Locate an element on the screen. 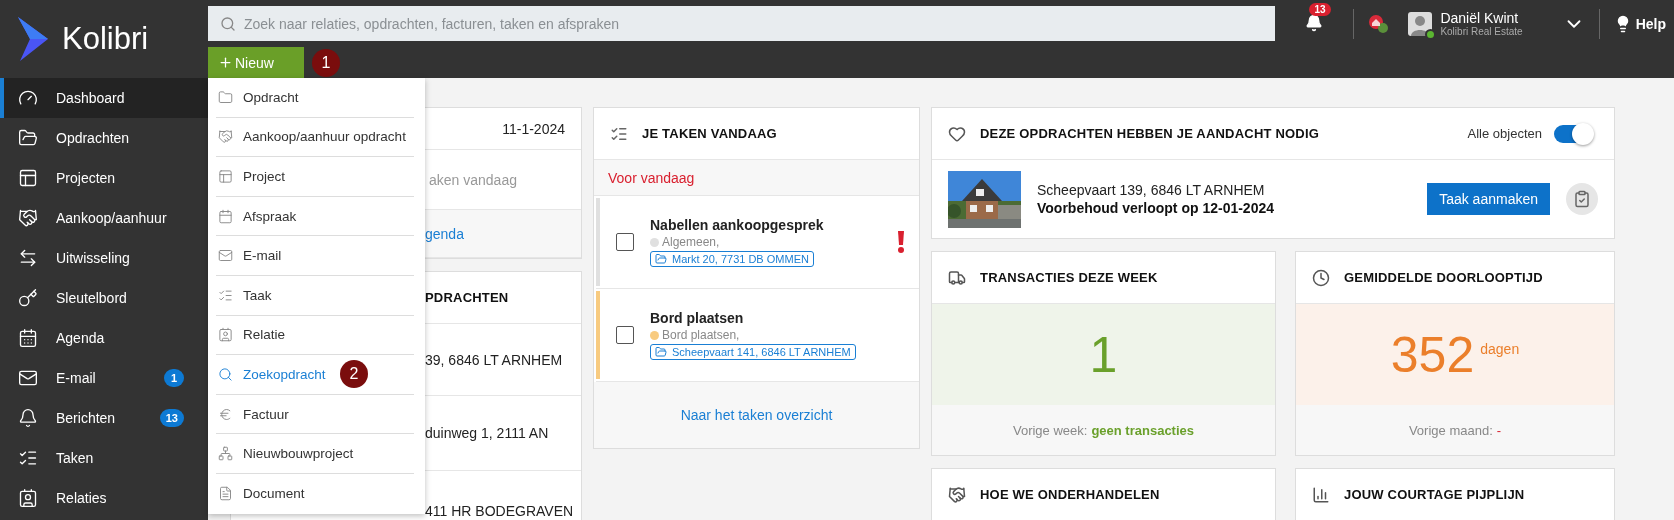  task-title: Nabellen aankoopgesprek is located at coordinates (737, 225).